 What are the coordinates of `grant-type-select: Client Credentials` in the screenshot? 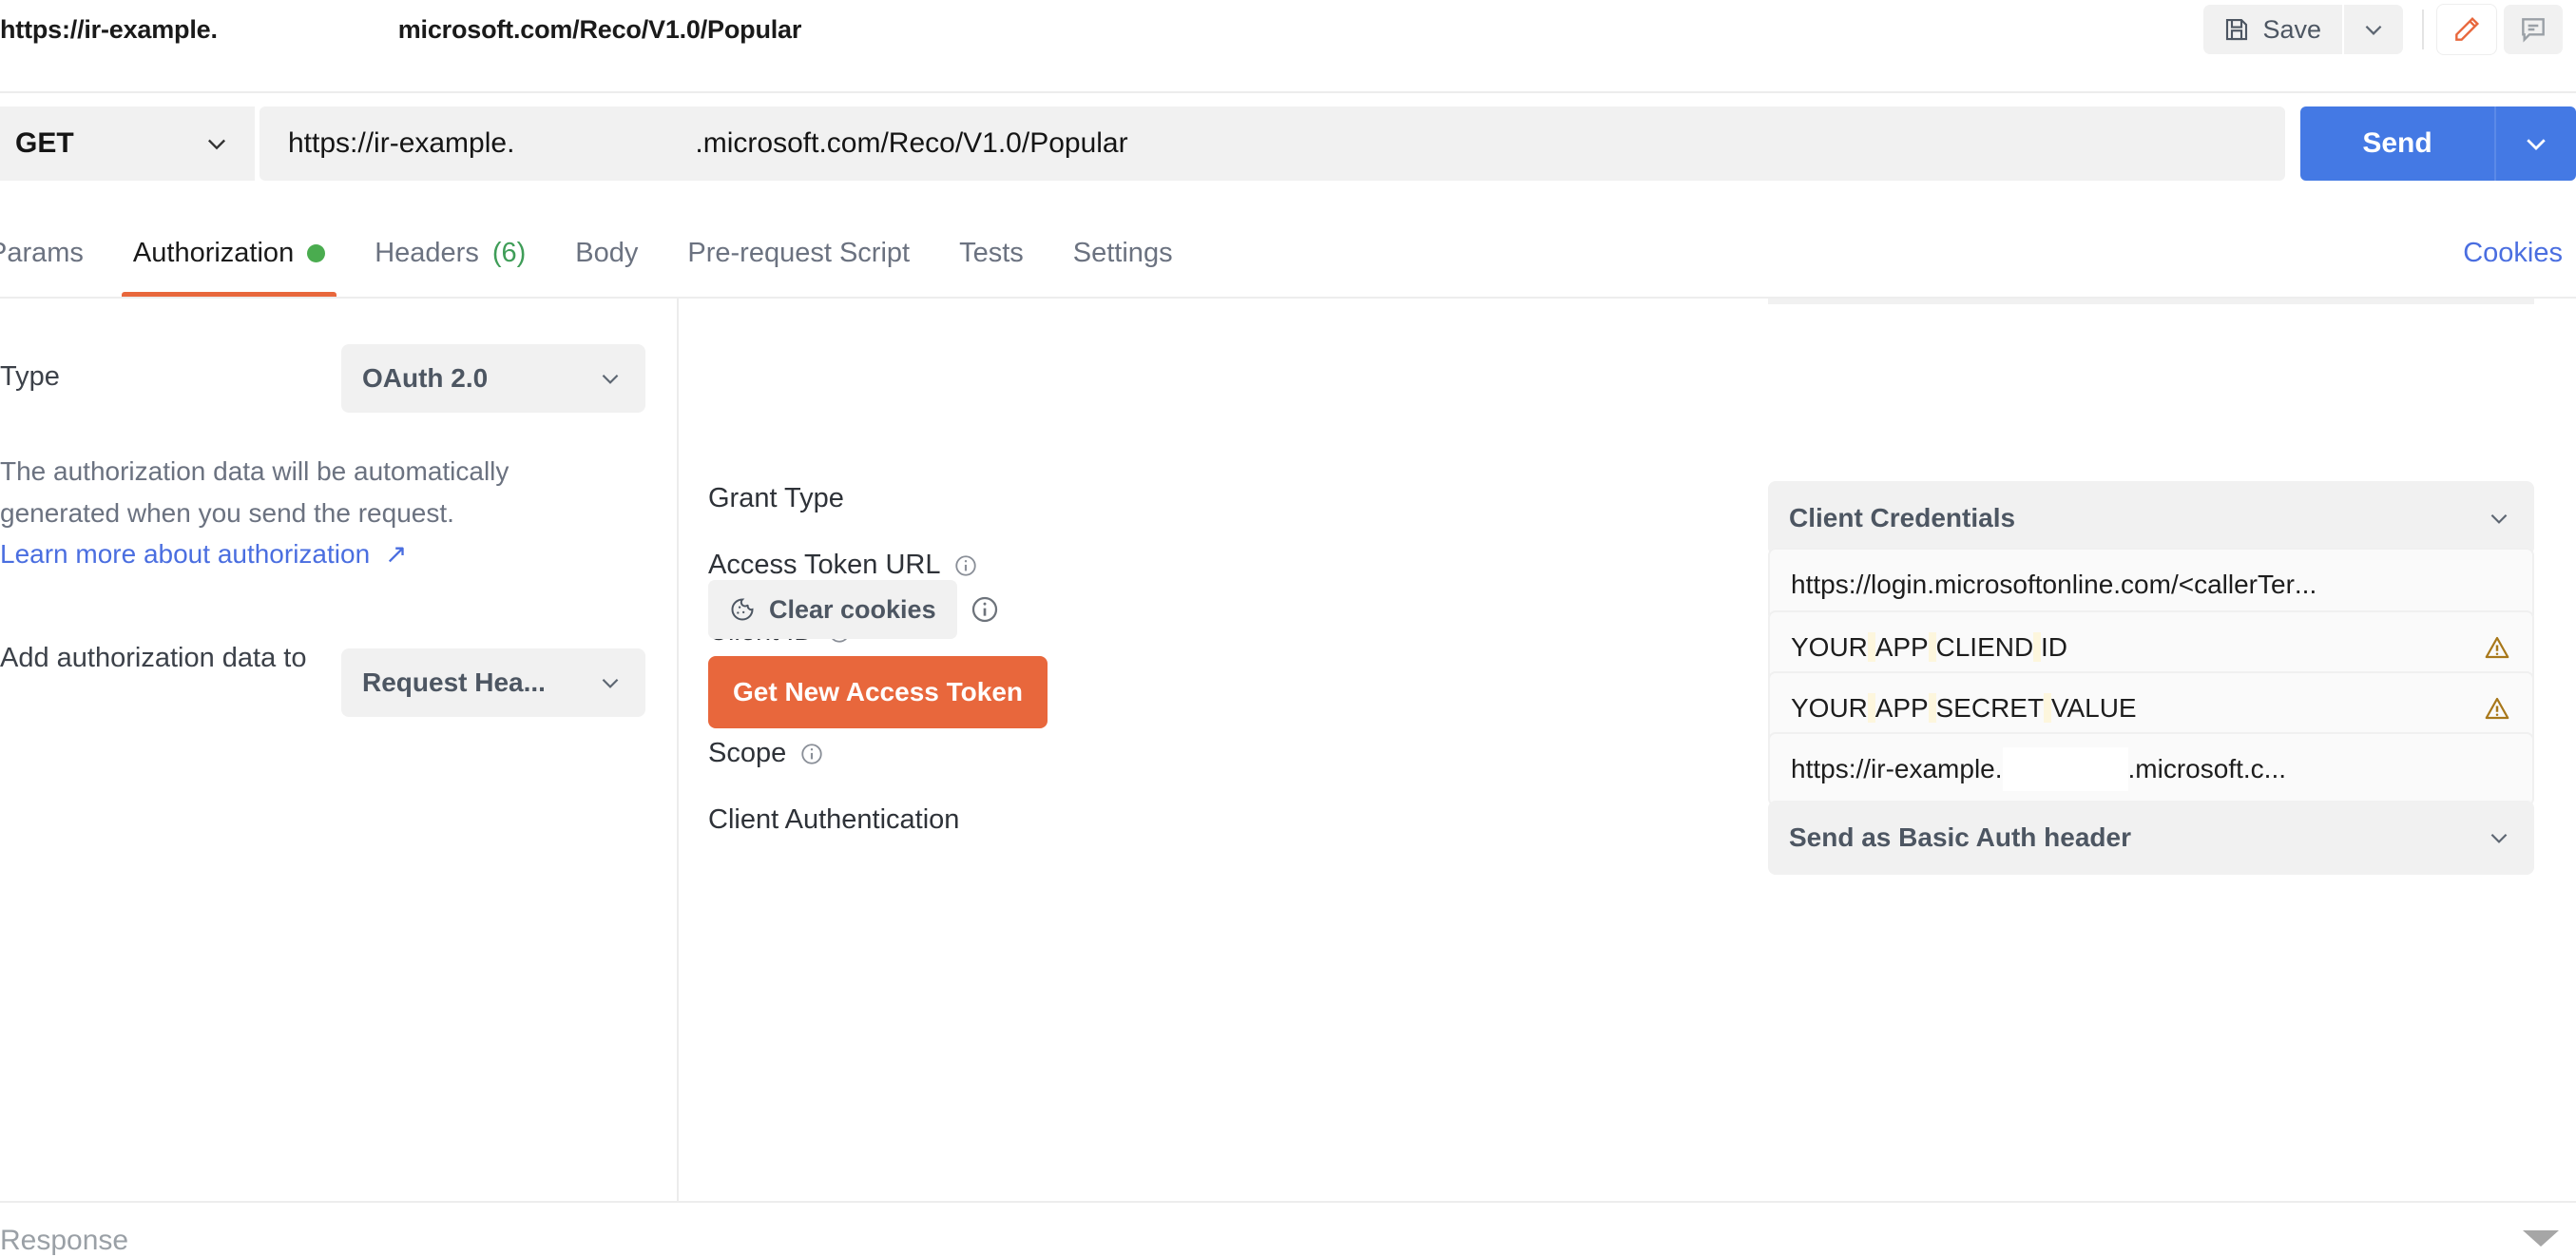 It's located at (2151, 518).